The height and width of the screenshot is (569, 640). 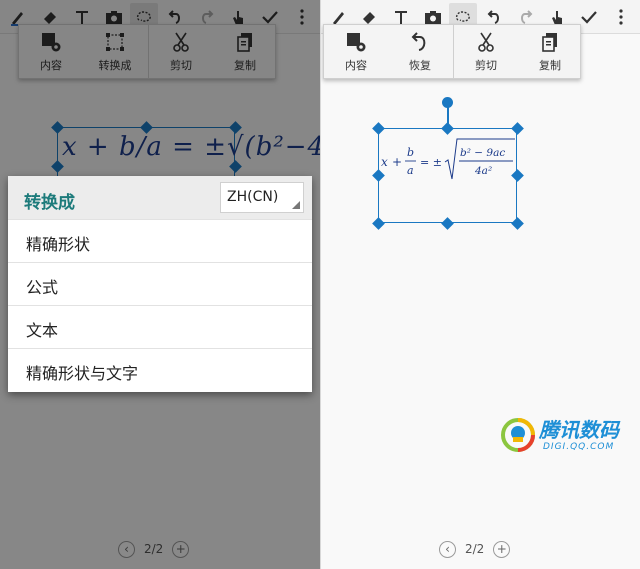 What do you see at coordinates (518, 435) in the screenshot?
I see `tencent-logo-icon` at bounding box center [518, 435].